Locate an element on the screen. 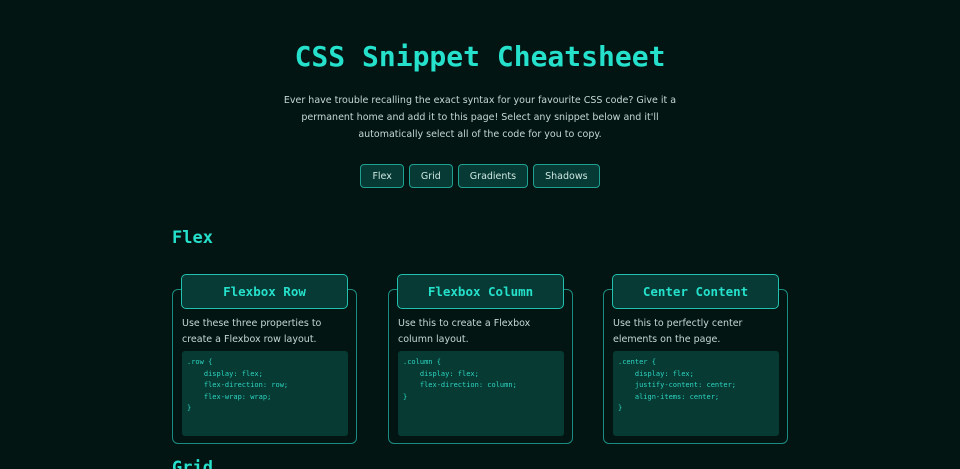 The width and height of the screenshot is (960, 469). nav-button-grid: Grid is located at coordinates (430, 176).